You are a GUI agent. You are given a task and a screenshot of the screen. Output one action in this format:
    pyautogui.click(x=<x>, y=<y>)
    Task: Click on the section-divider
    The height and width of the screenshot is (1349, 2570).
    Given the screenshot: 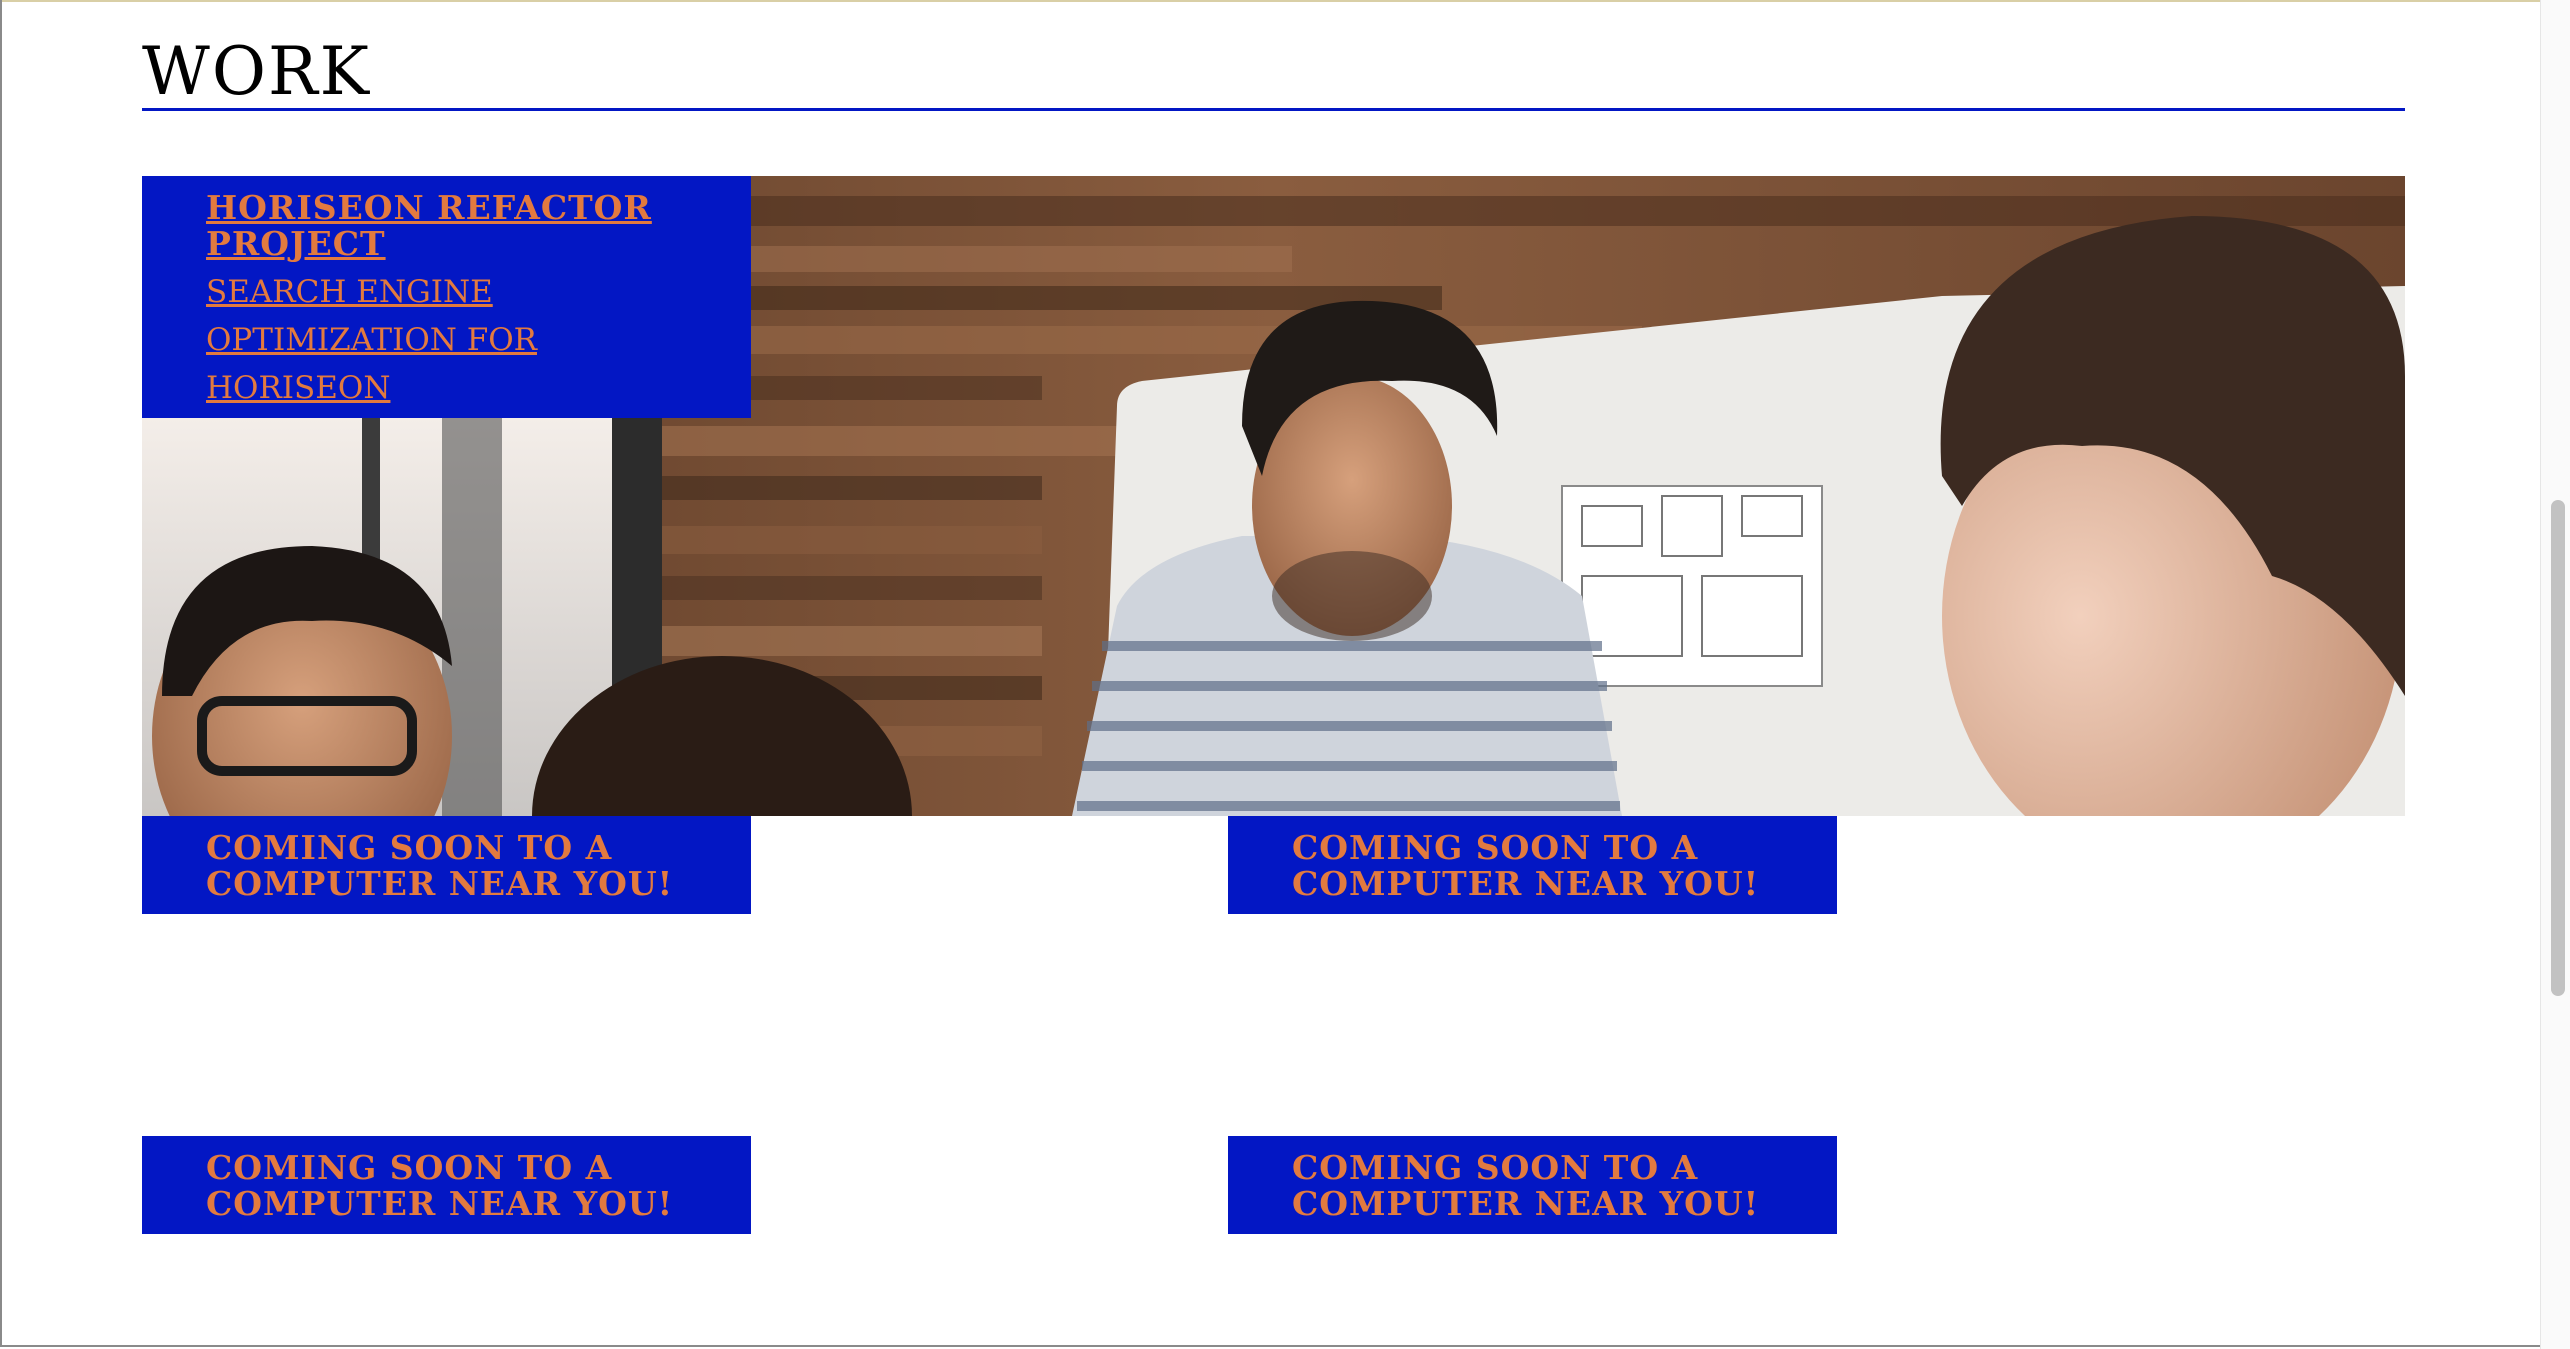 What is the action you would take?
    pyautogui.click(x=1273, y=109)
    